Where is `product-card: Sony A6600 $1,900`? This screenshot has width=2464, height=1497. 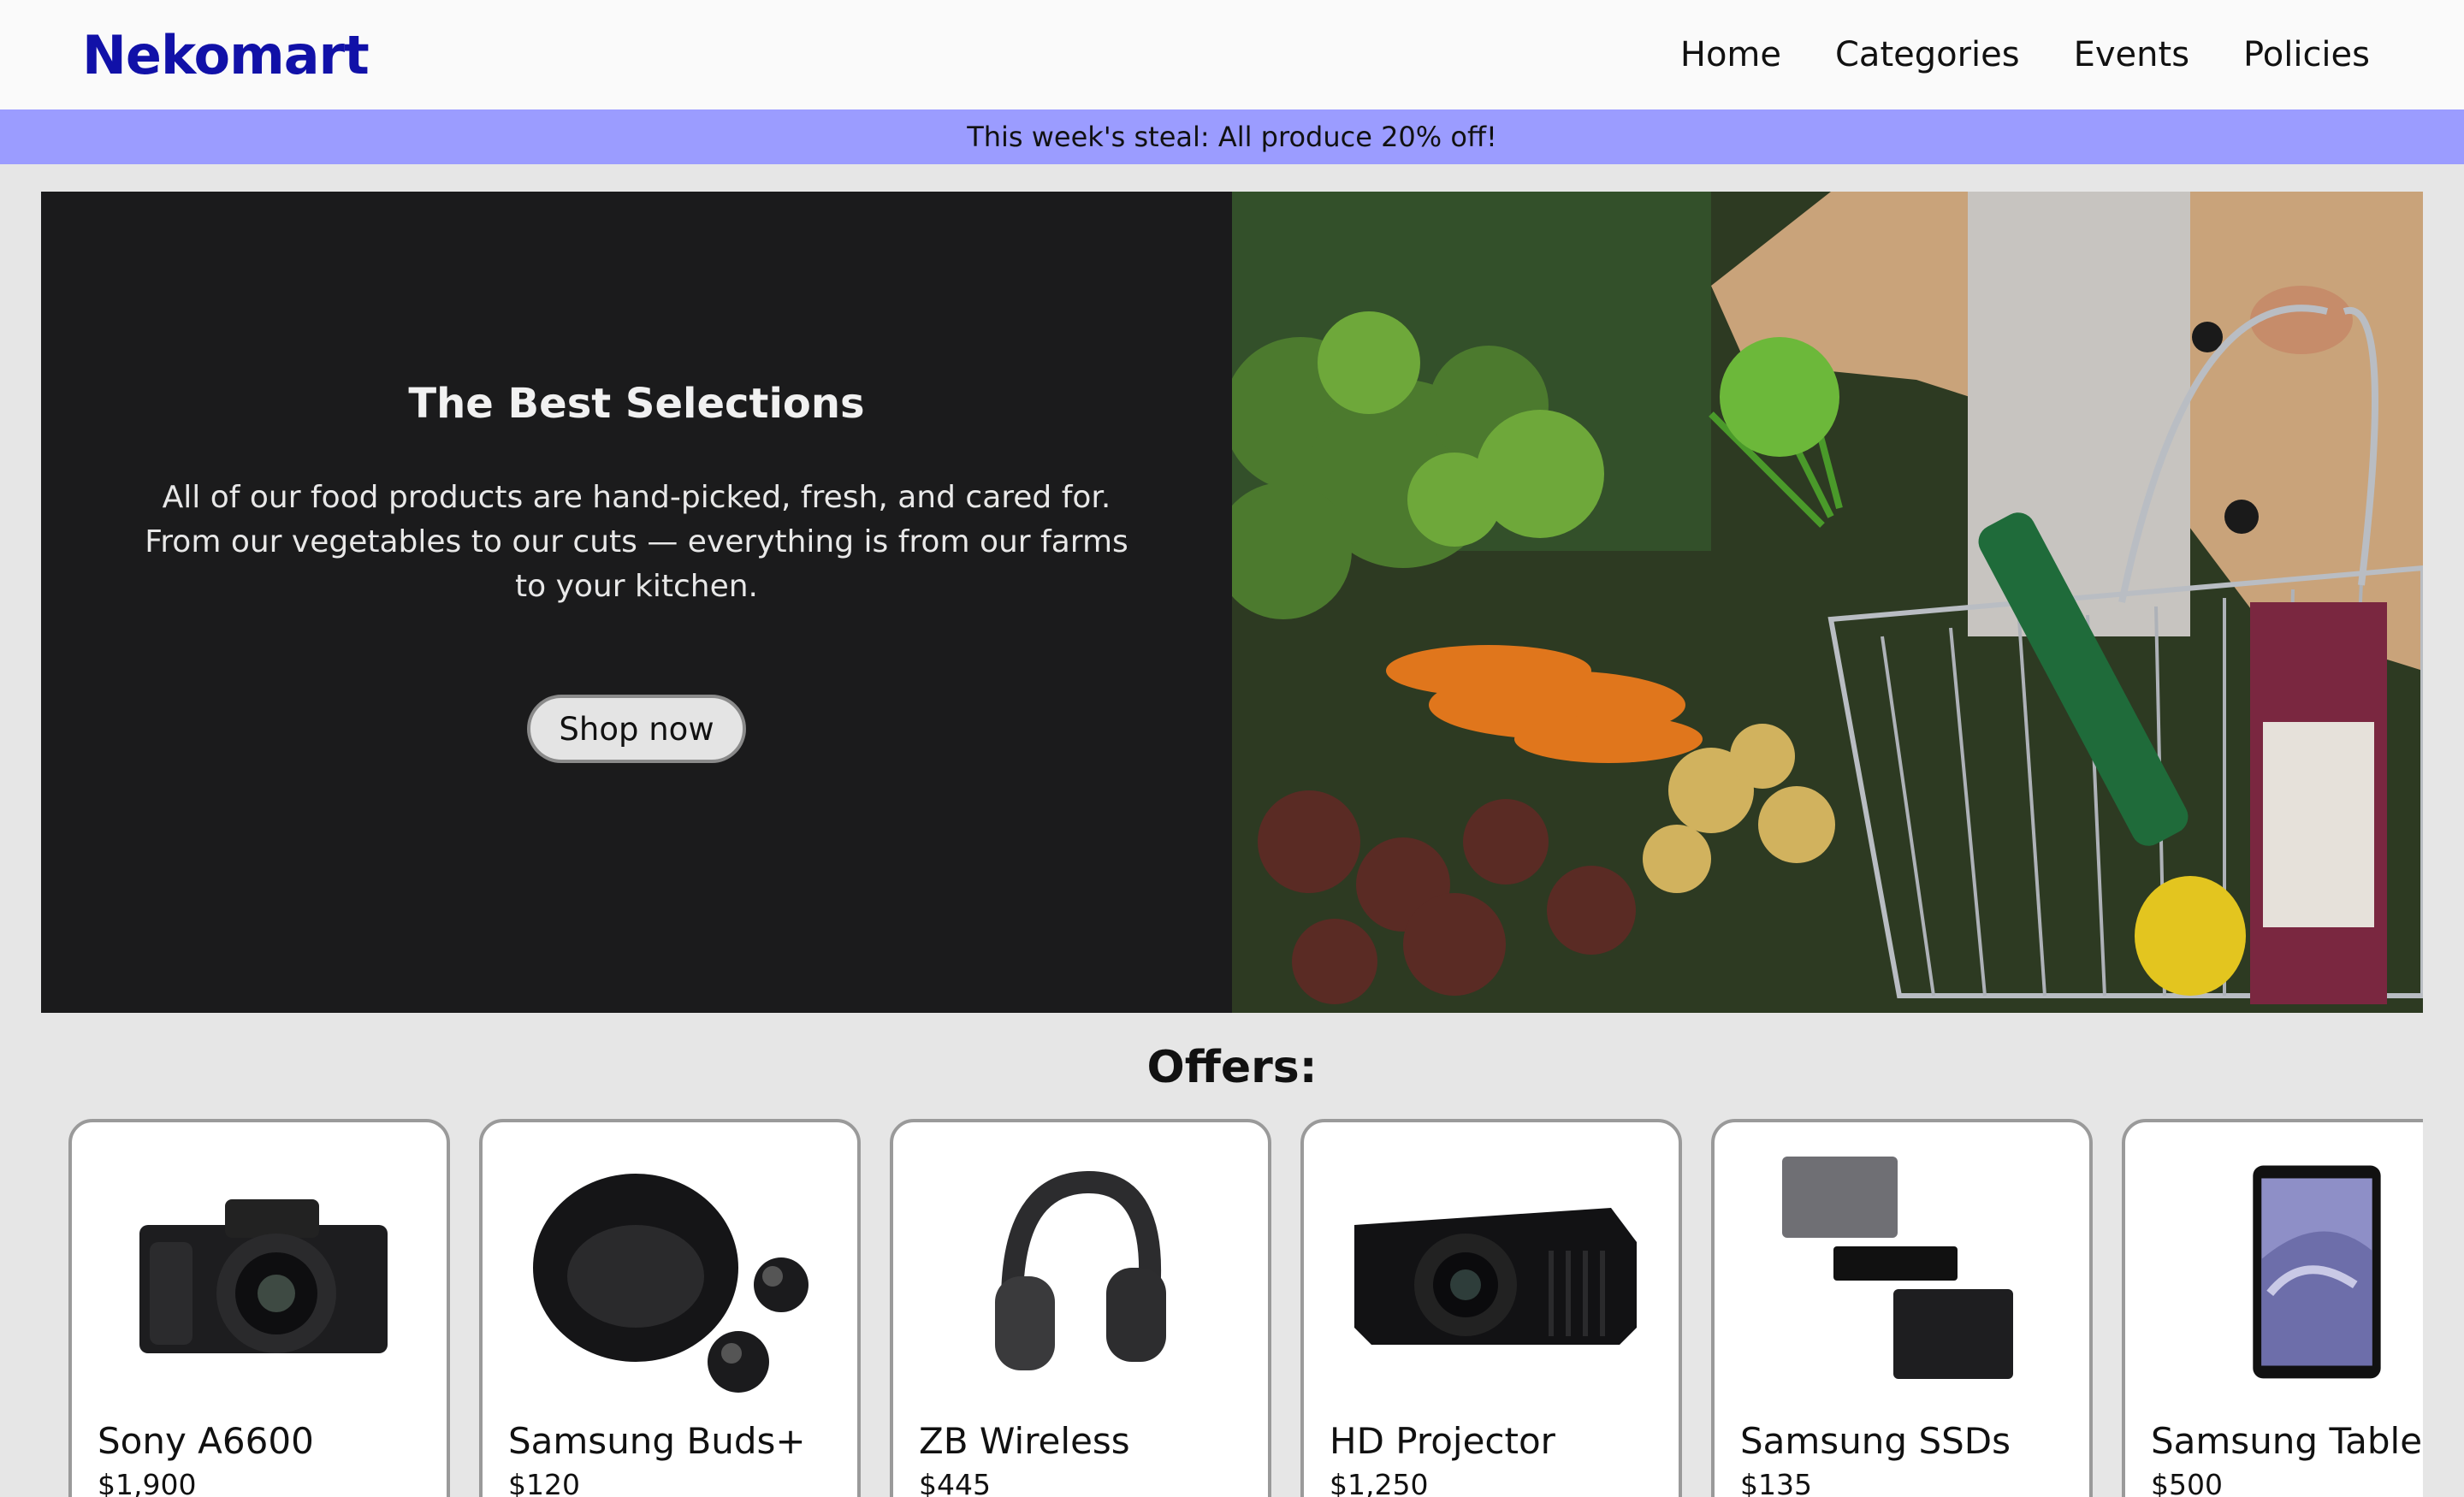
product-card: Sony A6600 $1,900 is located at coordinates (259, 1308).